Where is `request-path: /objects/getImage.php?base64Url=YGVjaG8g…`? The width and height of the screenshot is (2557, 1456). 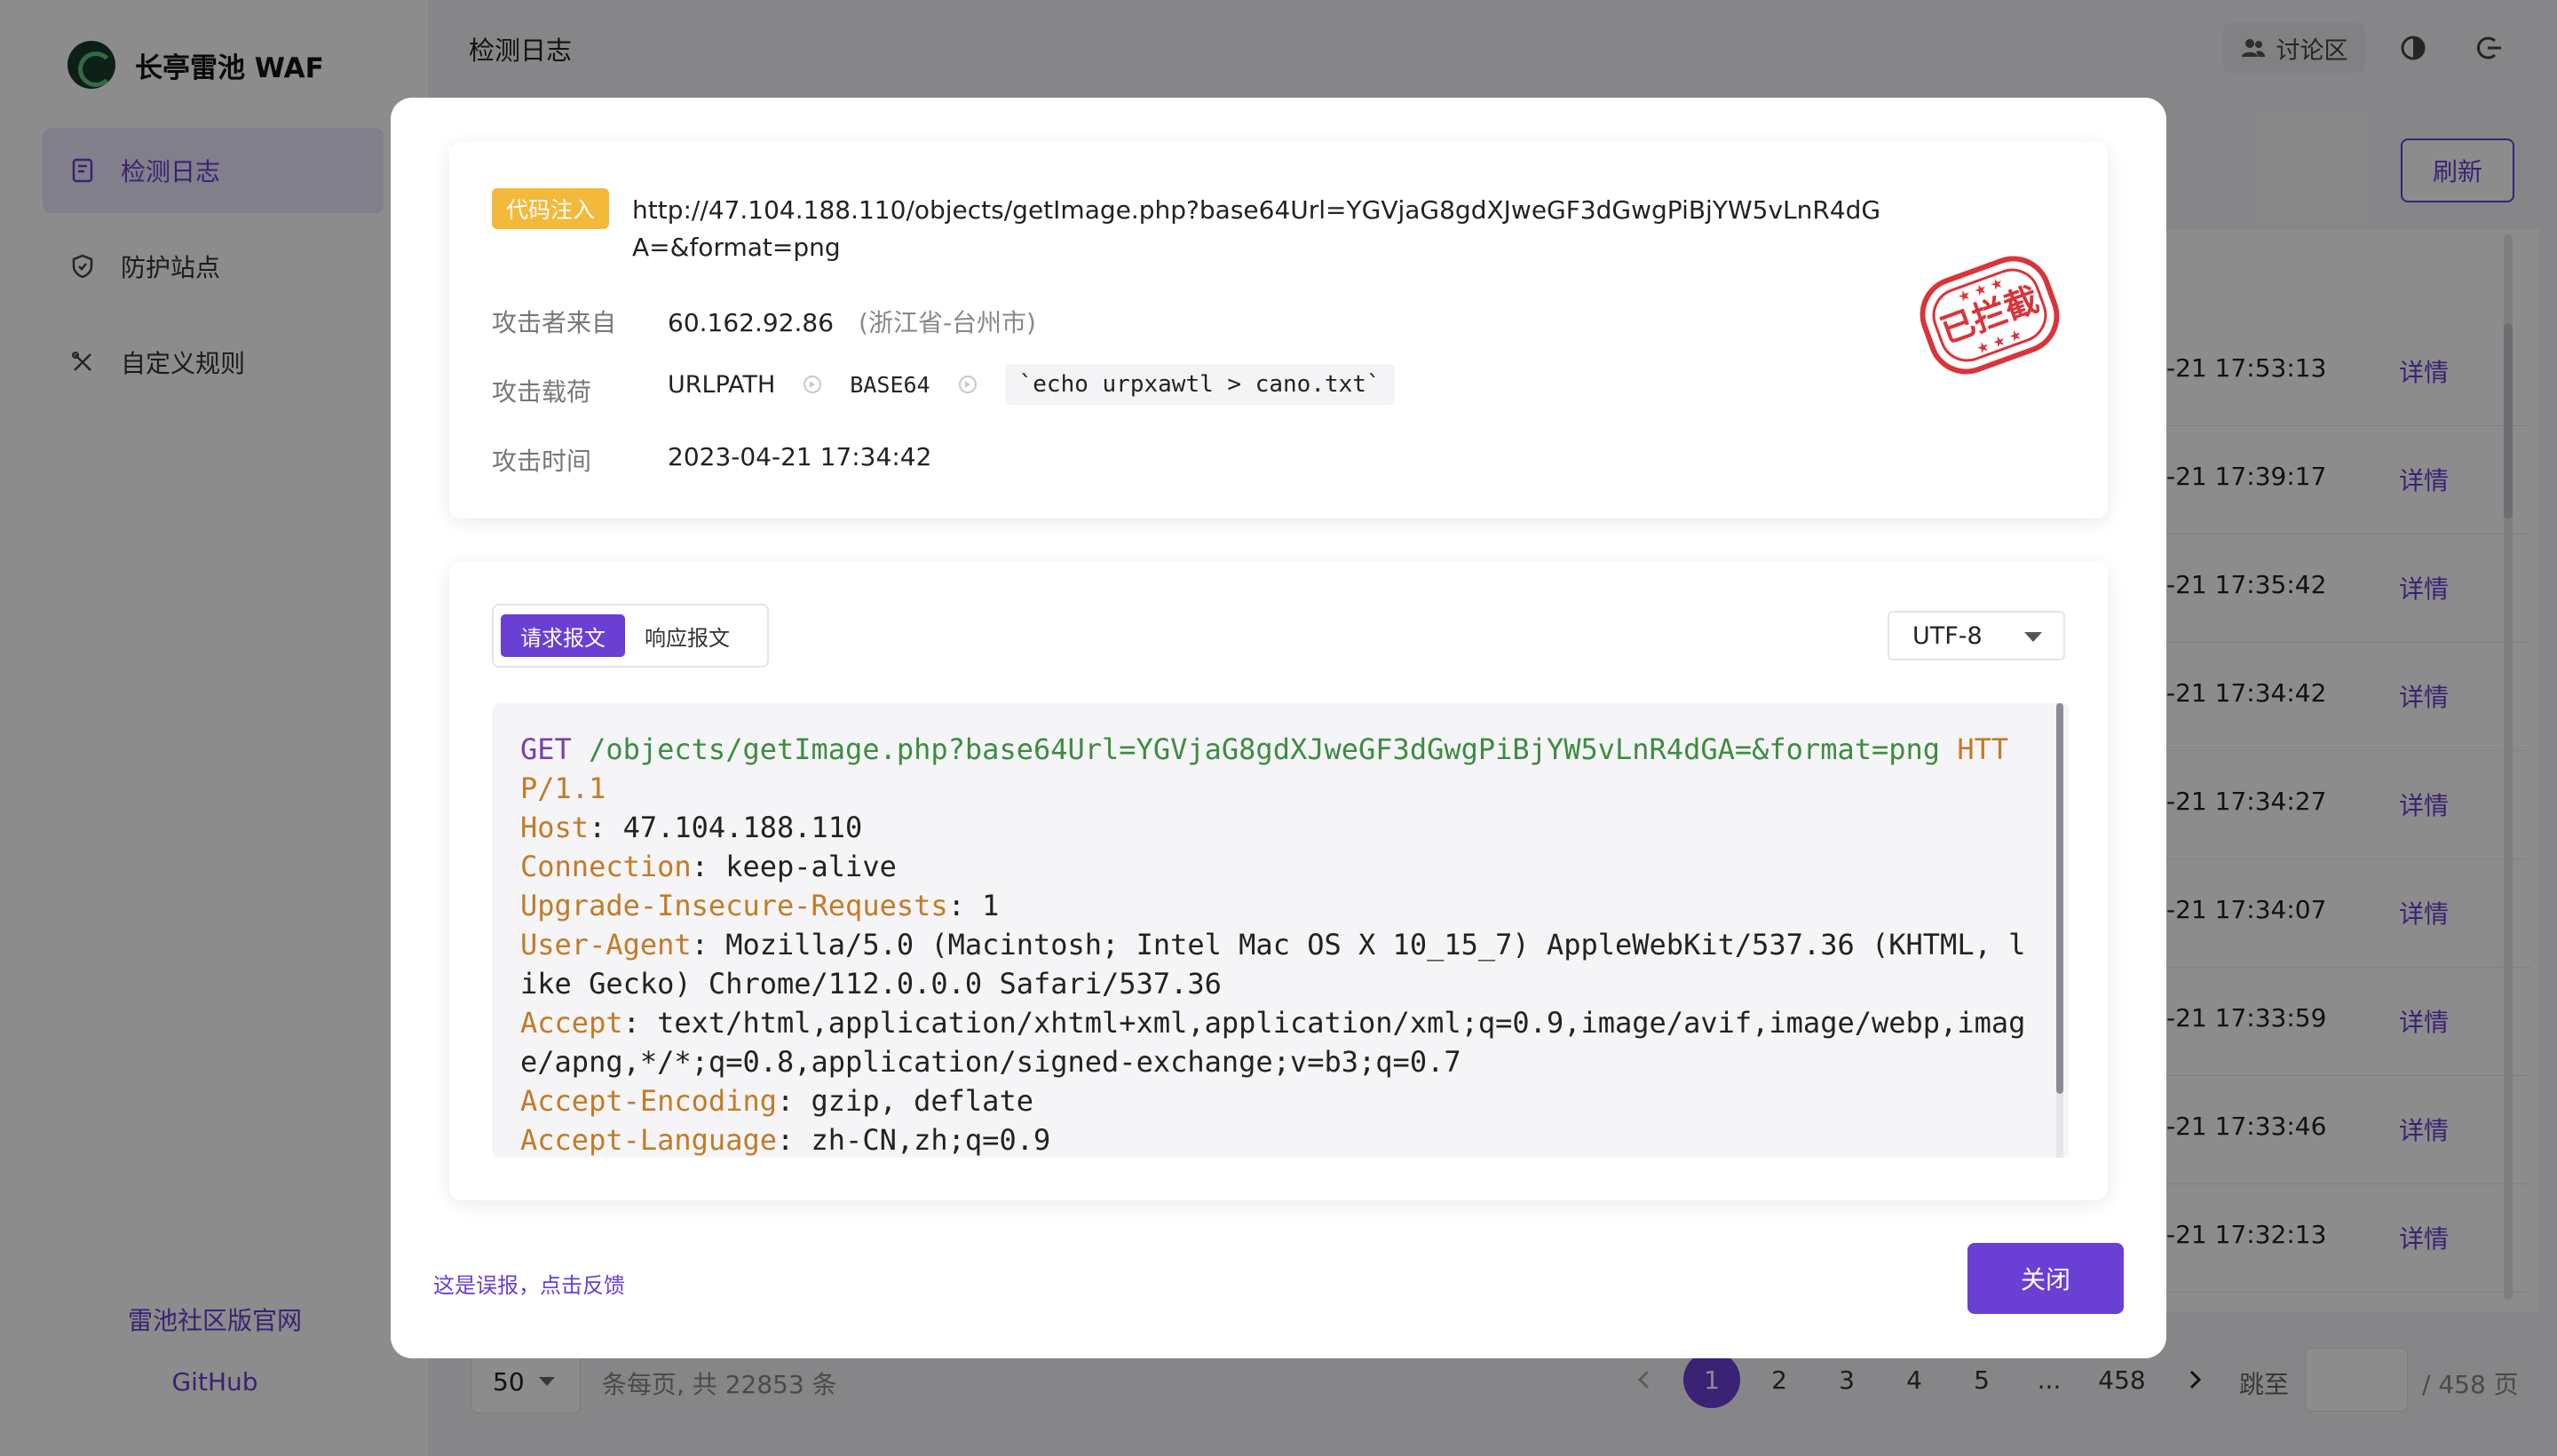
request-path: /objects/getImage.php?base64Url=YGVjaG8g… is located at coordinates (1265, 749).